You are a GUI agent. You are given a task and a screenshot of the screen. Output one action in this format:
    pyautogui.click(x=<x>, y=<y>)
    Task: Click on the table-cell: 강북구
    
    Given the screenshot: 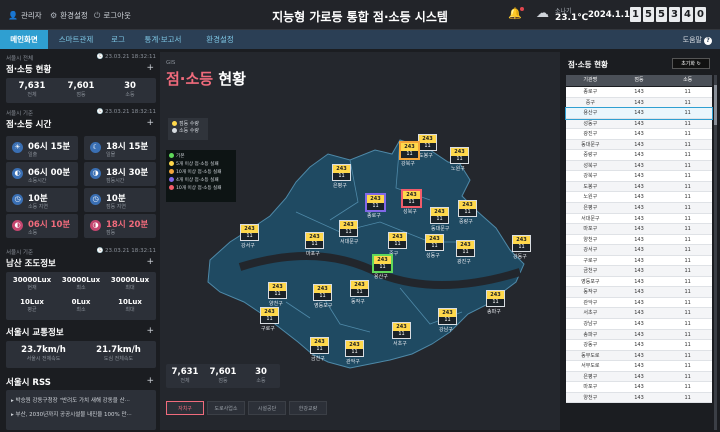 What is the action you would take?
    pyautogui.click(x=590, y=176)
    